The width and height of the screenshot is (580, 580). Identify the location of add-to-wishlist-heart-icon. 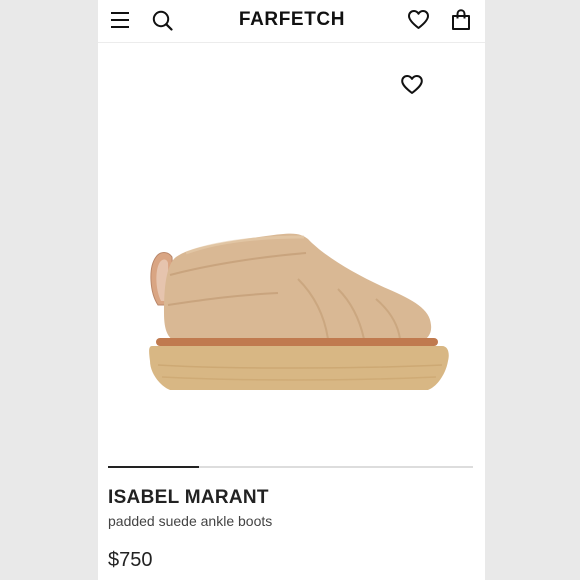
(412, 85).